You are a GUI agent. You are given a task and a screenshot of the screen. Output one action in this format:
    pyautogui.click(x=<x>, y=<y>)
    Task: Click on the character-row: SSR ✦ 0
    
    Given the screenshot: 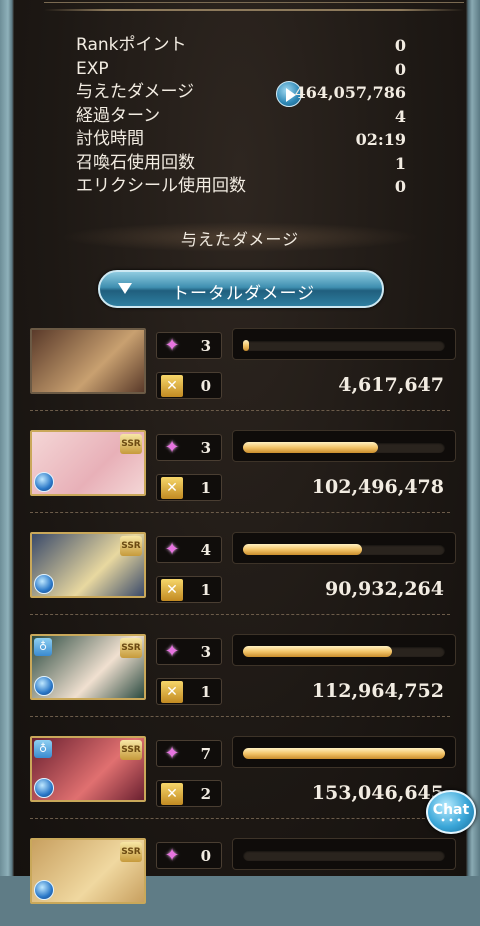 What is the action you would take?
    pyautogui.click(x=244, y=882)
    